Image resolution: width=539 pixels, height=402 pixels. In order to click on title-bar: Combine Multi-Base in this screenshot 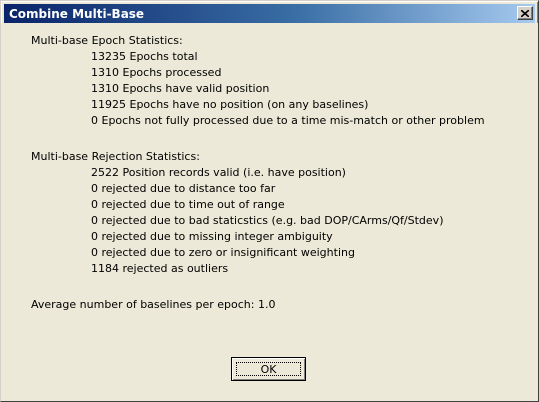, I will do `click(269, 13)`.